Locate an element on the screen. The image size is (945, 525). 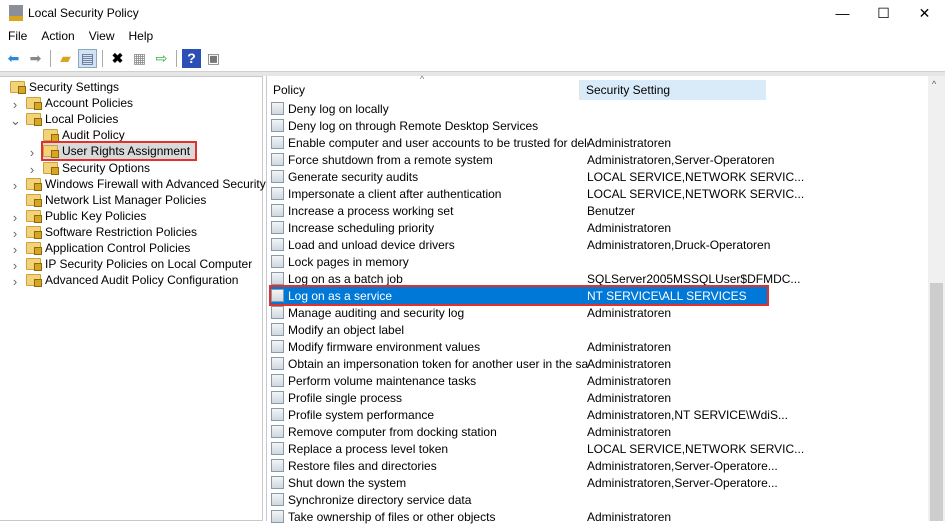
tree-item: User Rights Assignment is located at coordinates (119, 151).